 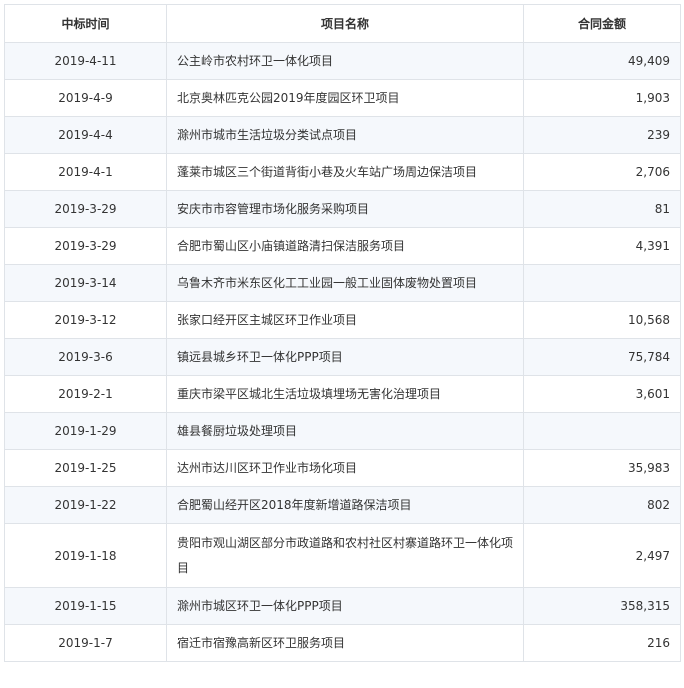 I want to click on table-row: 2019-3-6 镇远县城乡环卫一体化PPP项目 75,784, so click(x=342, y=357).